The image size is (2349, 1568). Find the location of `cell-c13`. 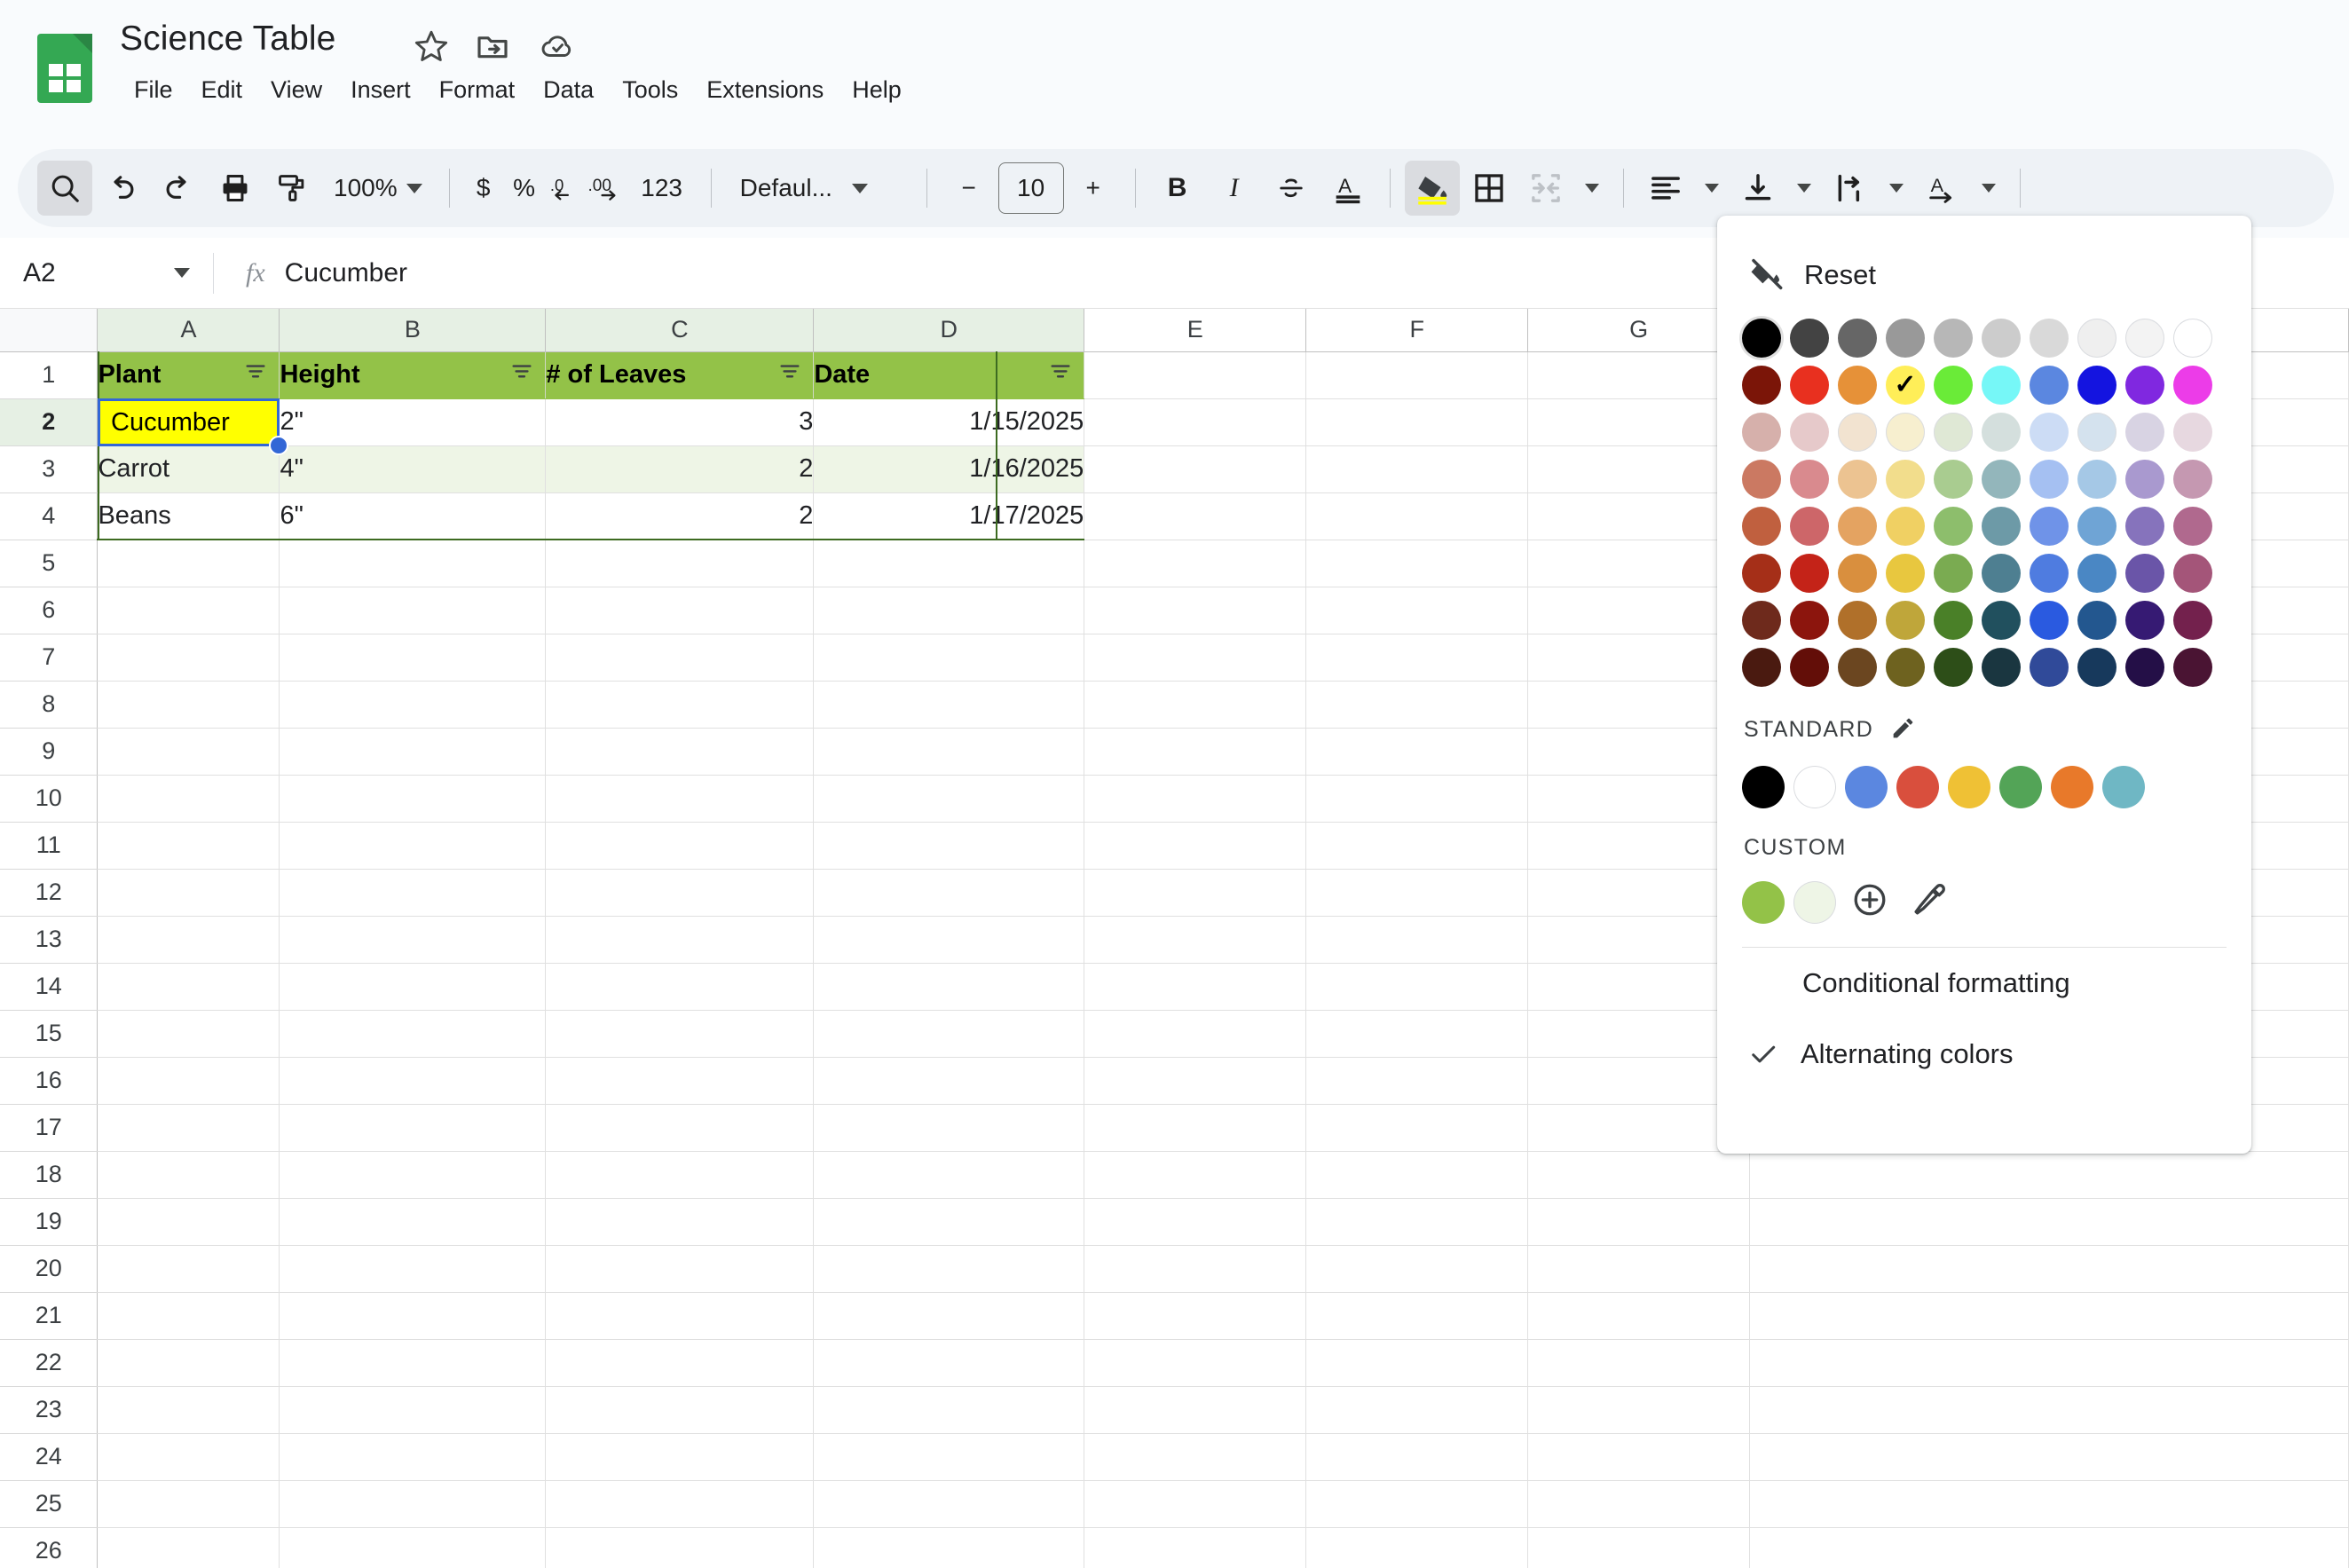

cell-c13 is located at coordinates (680, 940).